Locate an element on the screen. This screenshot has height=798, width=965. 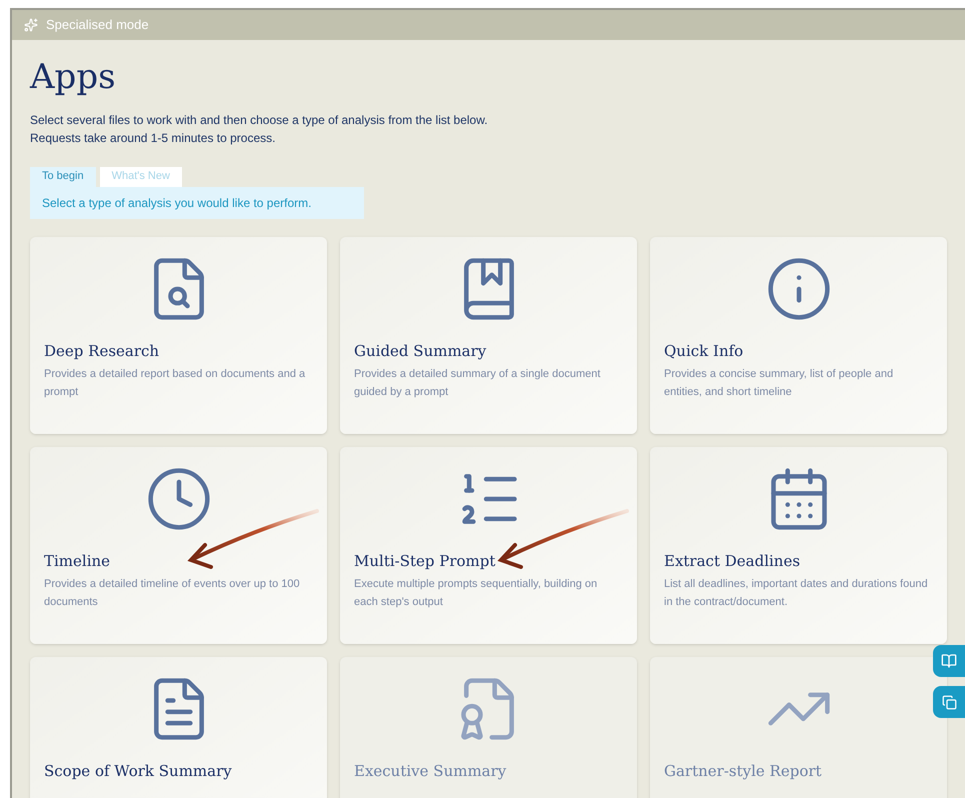
card-description: Provides a concise summary, list of people and entities, and short timeline is located at coordinates (779, 383).